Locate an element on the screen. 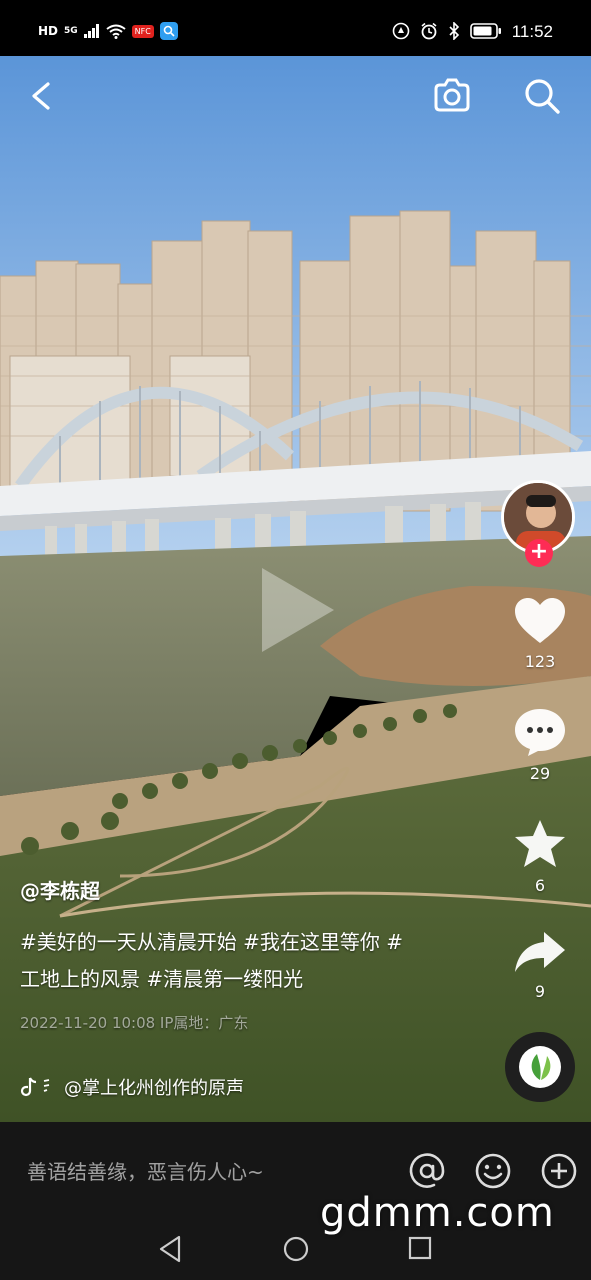  heart-icon is located at coordinates (540, 620).